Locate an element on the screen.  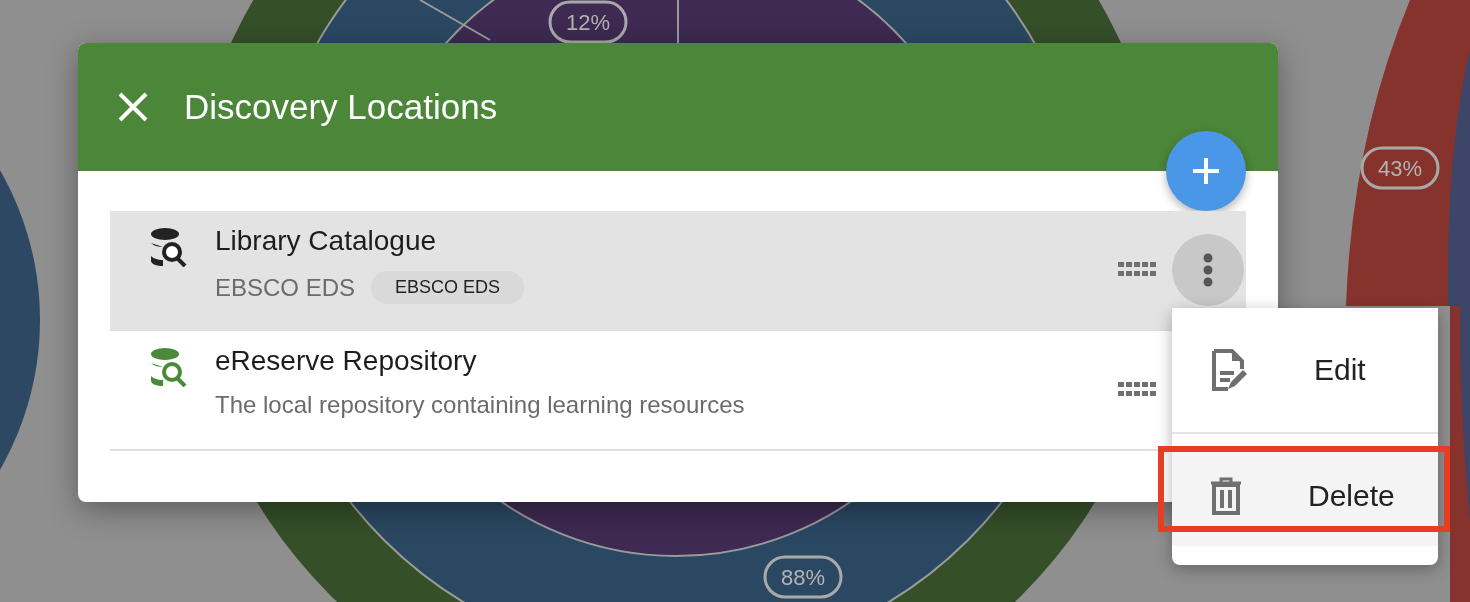
item-title: eReserve Repository is located at coordinates (346, 361).